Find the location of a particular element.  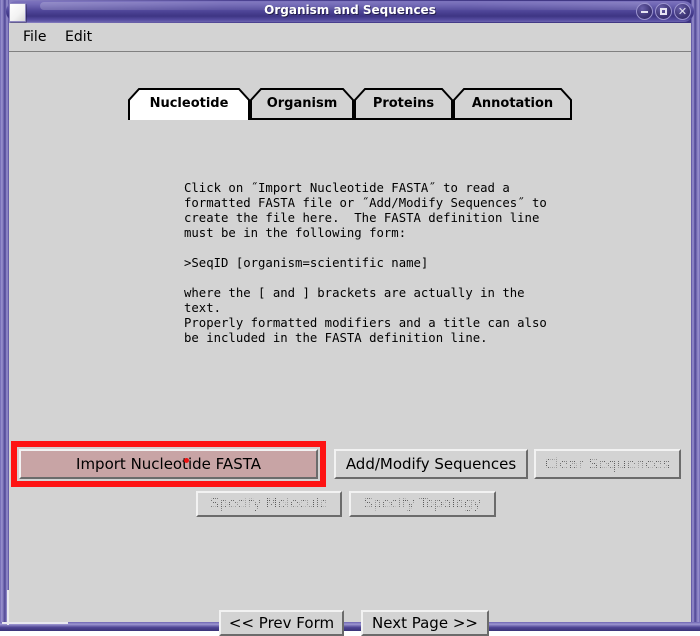

close-icon: ✕ is located at coordinates (682, 11).